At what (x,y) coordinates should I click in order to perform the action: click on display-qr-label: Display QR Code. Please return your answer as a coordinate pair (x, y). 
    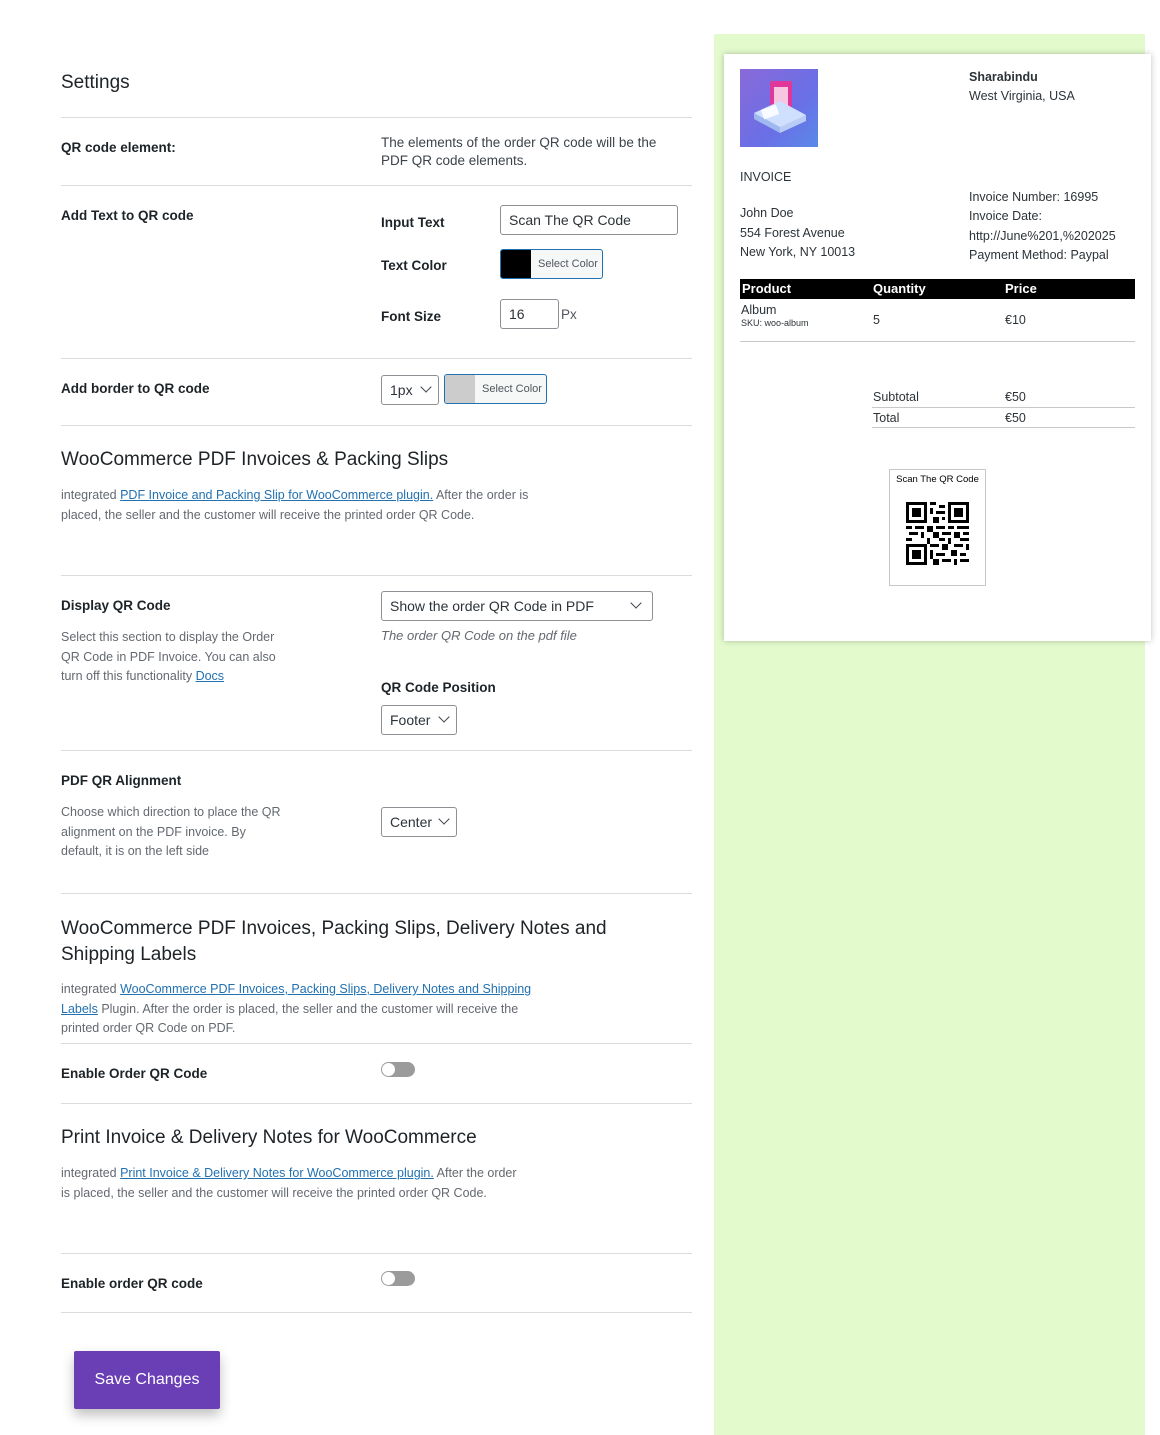
    Looking at the image, I should click on (116, 605).